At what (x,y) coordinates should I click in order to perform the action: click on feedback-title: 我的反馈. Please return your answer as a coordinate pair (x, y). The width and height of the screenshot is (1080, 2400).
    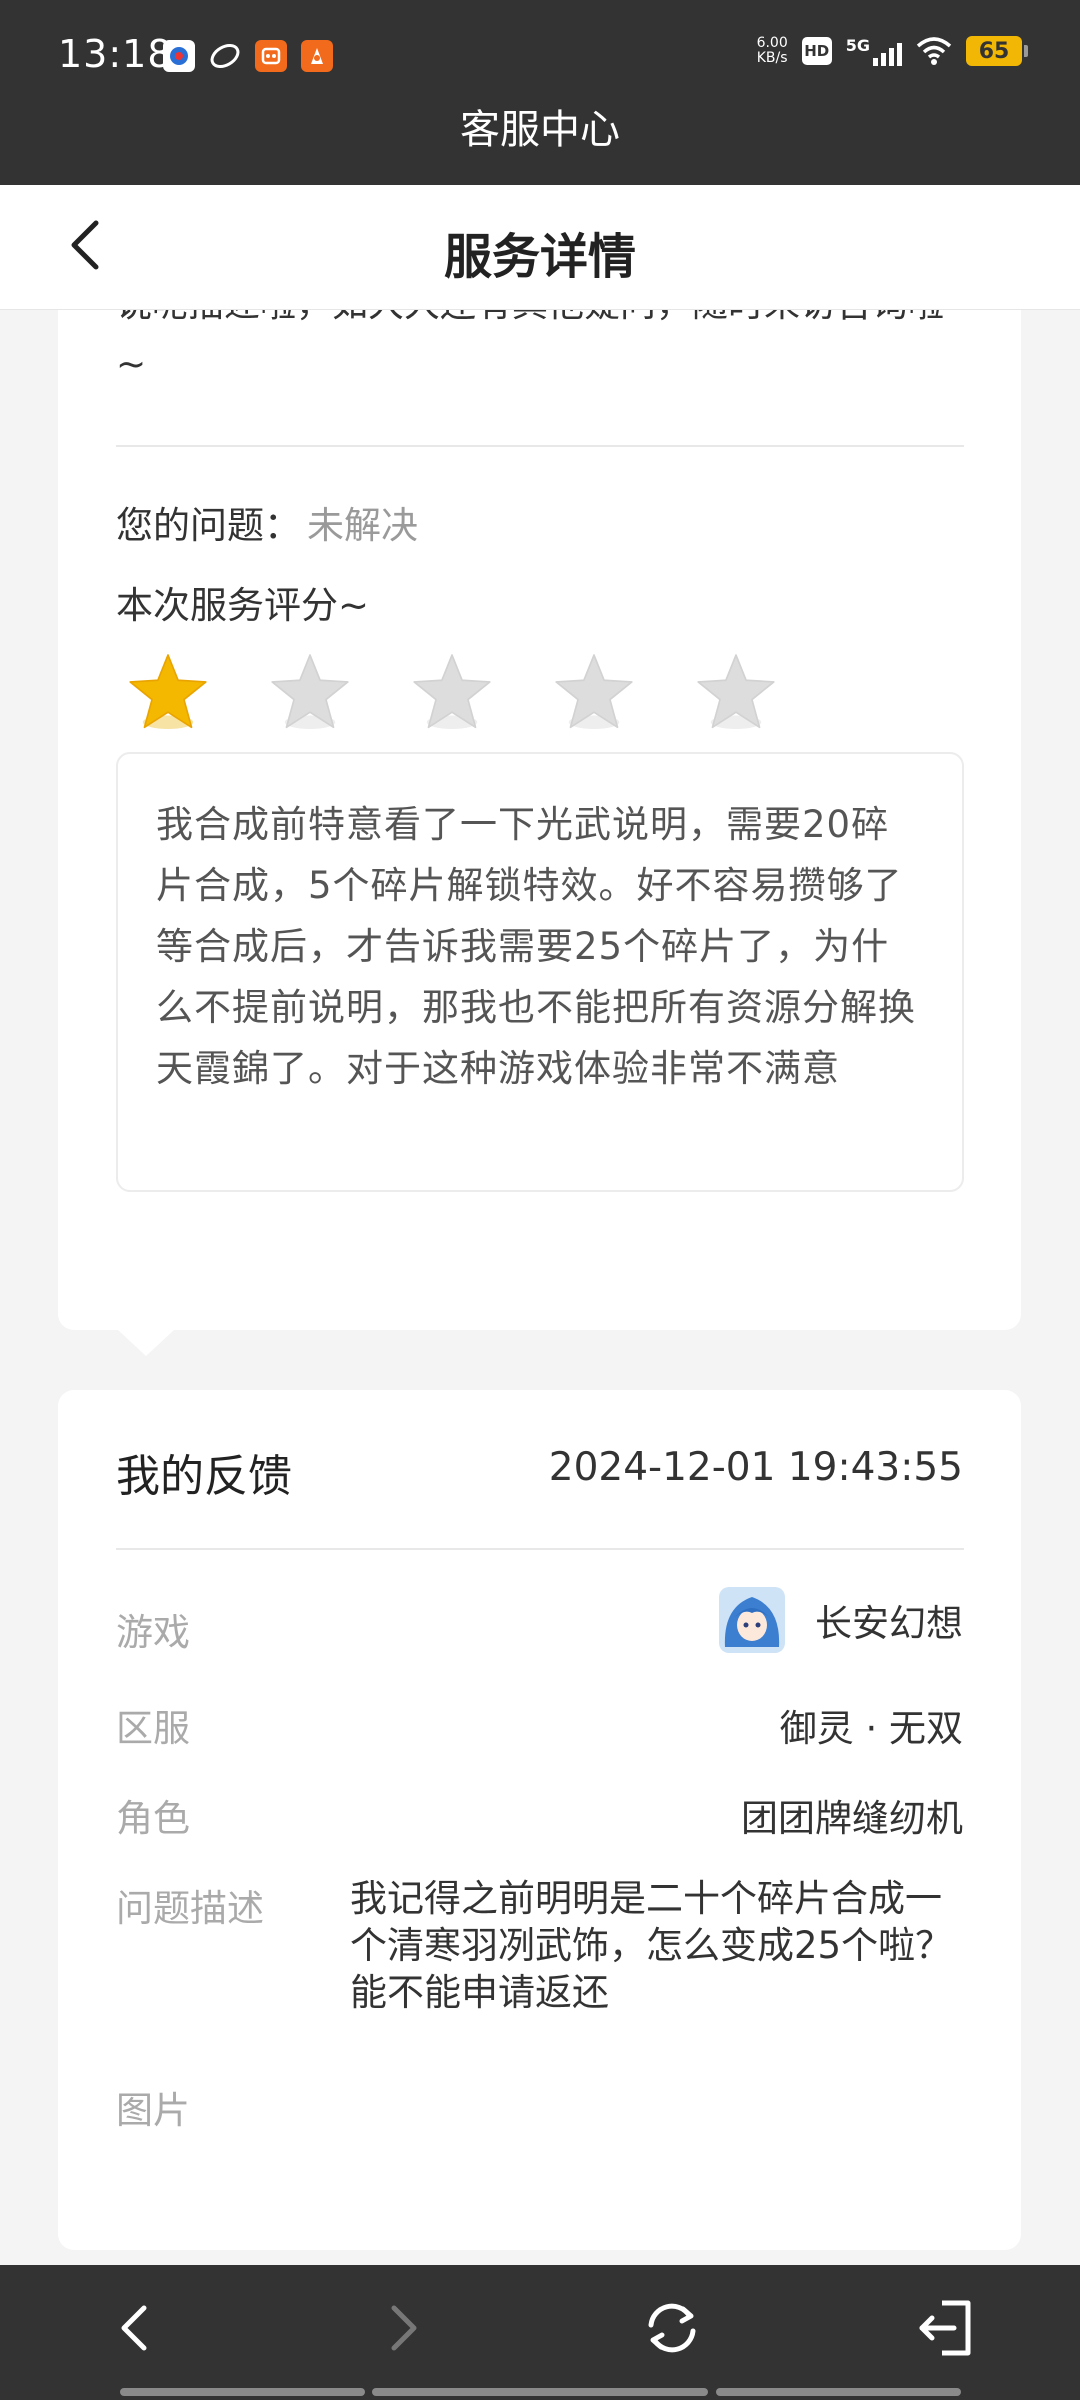
    Looking at the image, I should click on (204, 1476).